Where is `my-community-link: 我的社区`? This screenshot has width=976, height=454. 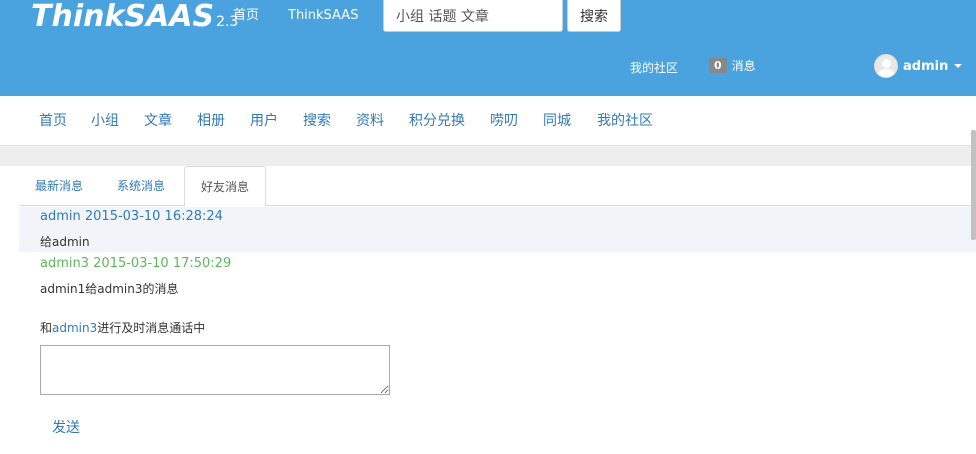 my-community-link: 我的社区 is located at coordinates (654, 67).